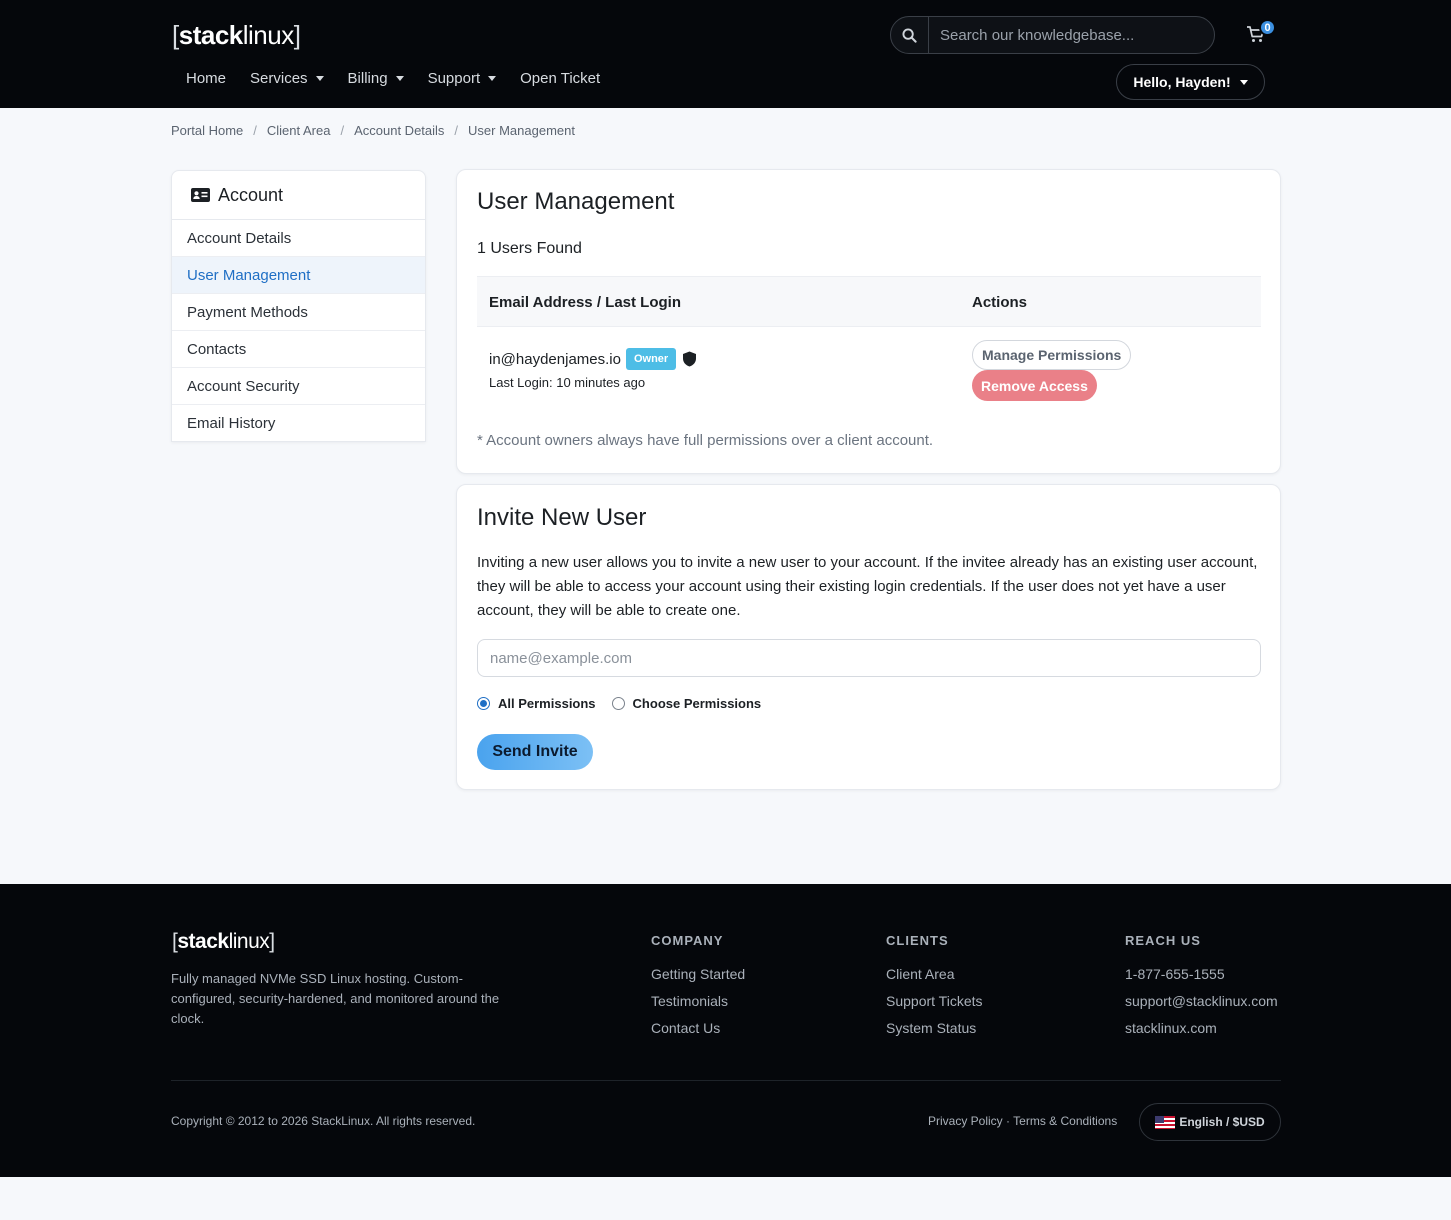 The height and width of the screenshot is (1220, 1451). What do you see at coordinates (535, 752) in the screenshot?
I see `send-invite-button: Send Invite` at bounding box center [535, 752].